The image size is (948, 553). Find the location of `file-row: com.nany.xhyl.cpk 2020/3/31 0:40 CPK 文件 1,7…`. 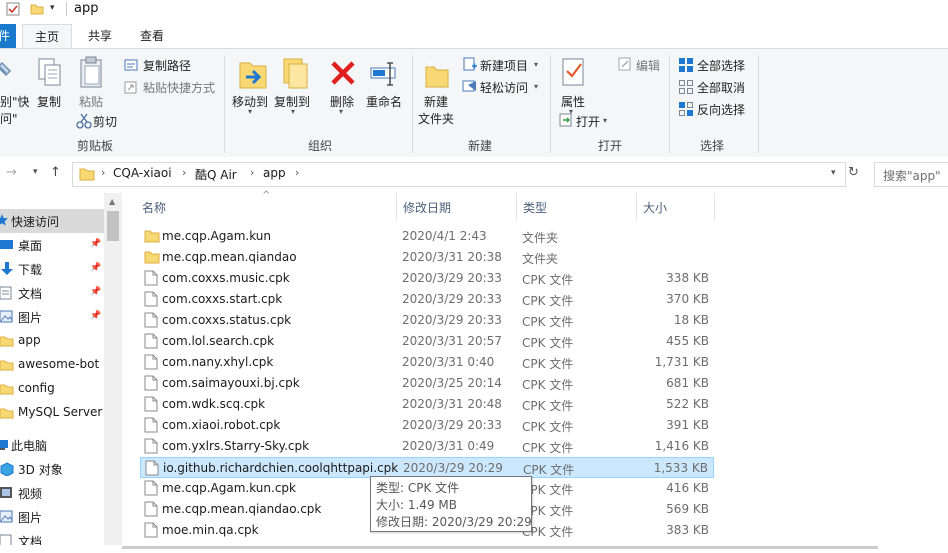

file-row: com.nany.xhyl.cpk 2020/3/31 0:40 CPK 文件 1,7… is located at coordinates (427, 362).